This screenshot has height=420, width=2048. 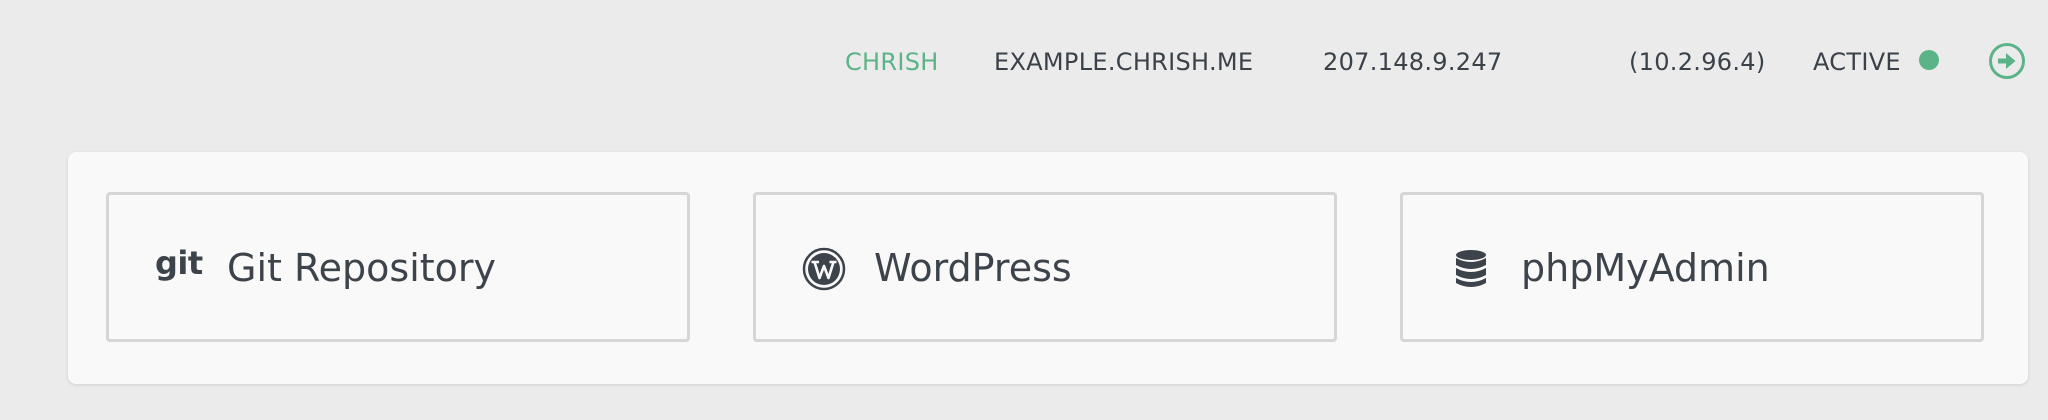 I want to click on phpmyadmin-card: phpMyAdmin, so click(x=1692, y=267).